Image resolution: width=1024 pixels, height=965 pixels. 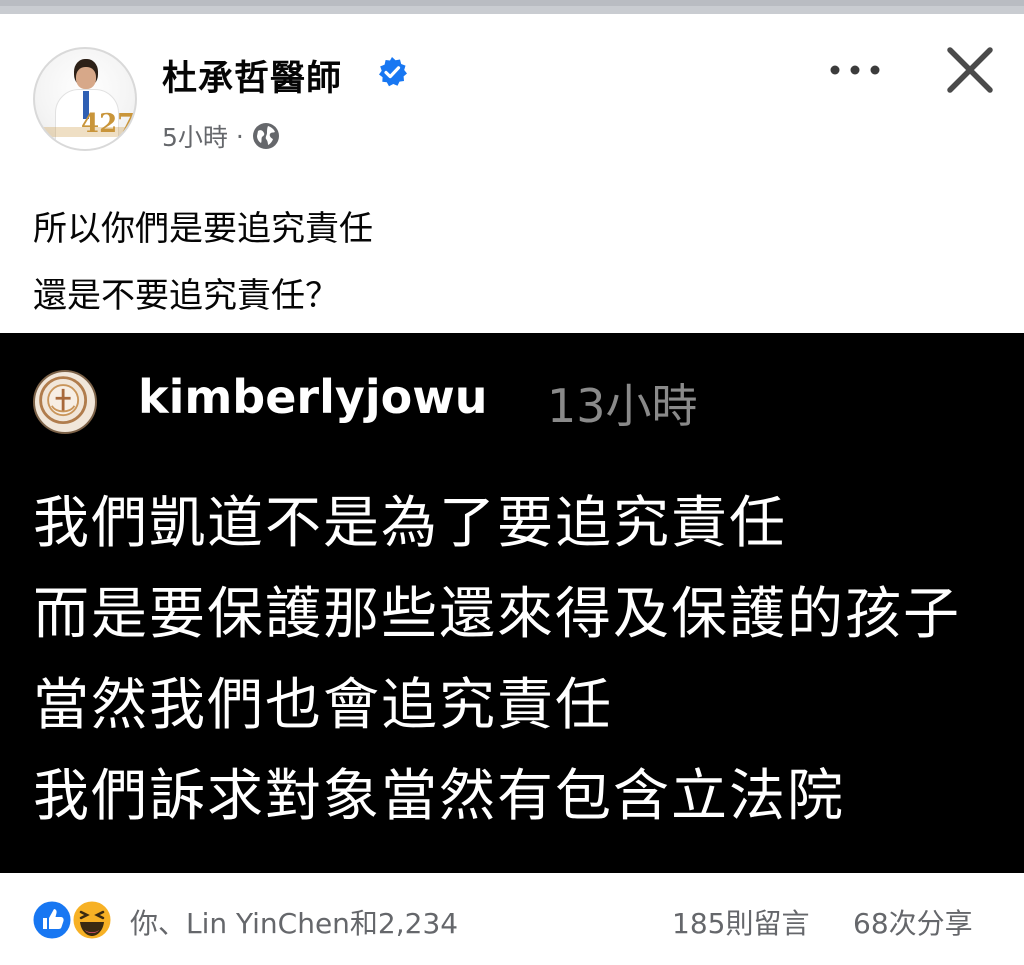 I want to click on top-bar, so click(x=512, y=7).